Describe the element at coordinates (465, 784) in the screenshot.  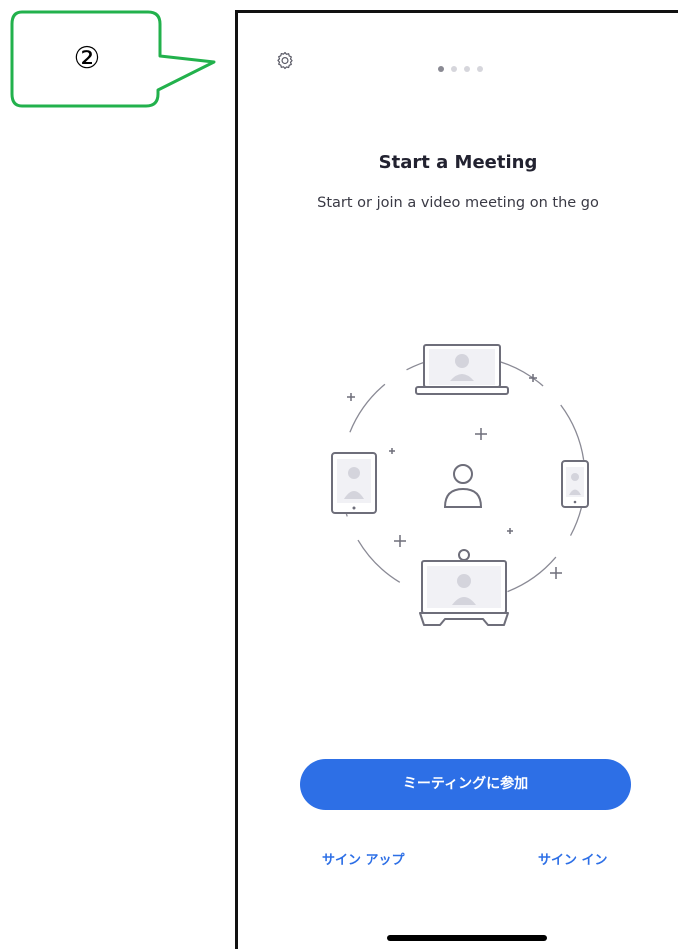
I see `join-meeting-button: ミーティングに参加` at that location.